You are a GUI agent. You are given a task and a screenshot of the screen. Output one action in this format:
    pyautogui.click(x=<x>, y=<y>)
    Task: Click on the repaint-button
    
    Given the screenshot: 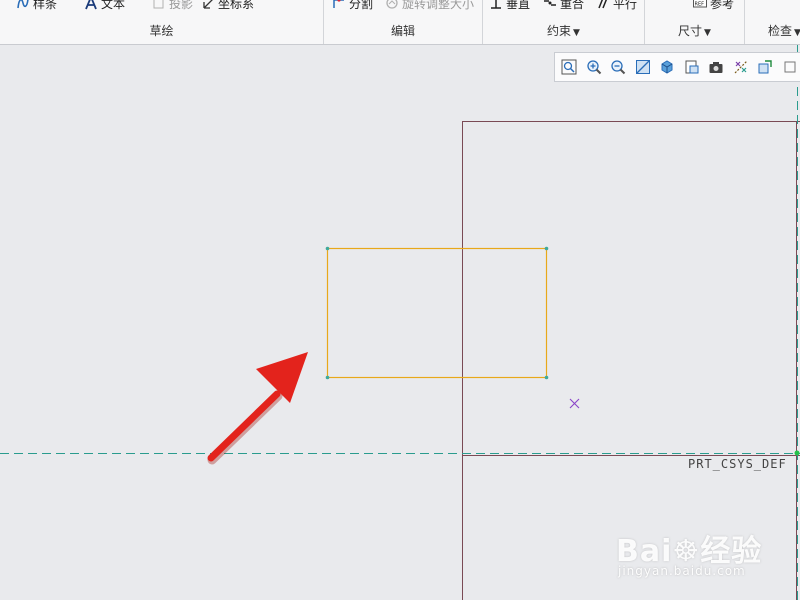 What is the action you would take?
    pyautogui.click(x=643, y=67)
    